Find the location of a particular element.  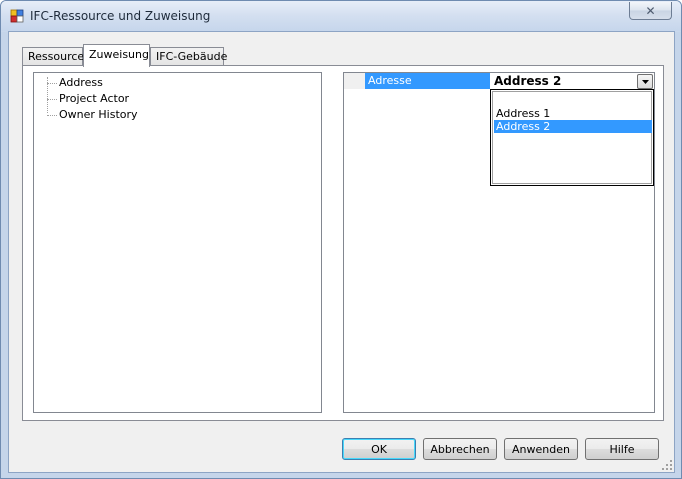

tab-ifc-gebaeude: IFC-Gebäude is located at coordinates (189, 56).